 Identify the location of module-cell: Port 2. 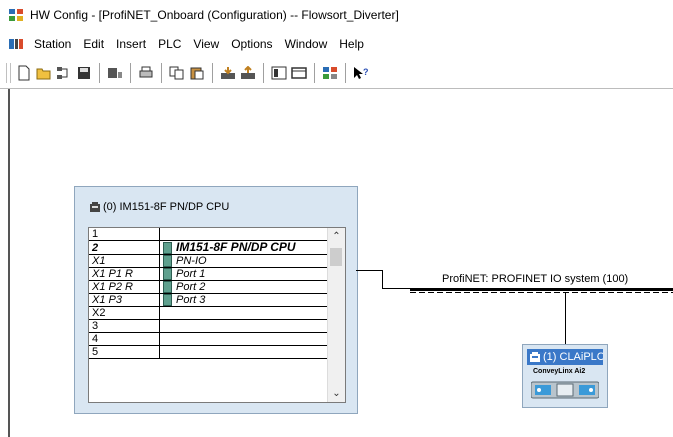
(244, 287).